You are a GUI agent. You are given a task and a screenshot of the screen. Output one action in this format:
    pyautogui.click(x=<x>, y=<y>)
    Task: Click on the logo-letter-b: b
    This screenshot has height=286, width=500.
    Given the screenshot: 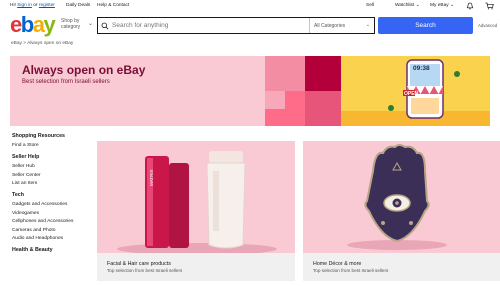 What is the action you would take?
    pyautogui.click(x=27, y=24)
    